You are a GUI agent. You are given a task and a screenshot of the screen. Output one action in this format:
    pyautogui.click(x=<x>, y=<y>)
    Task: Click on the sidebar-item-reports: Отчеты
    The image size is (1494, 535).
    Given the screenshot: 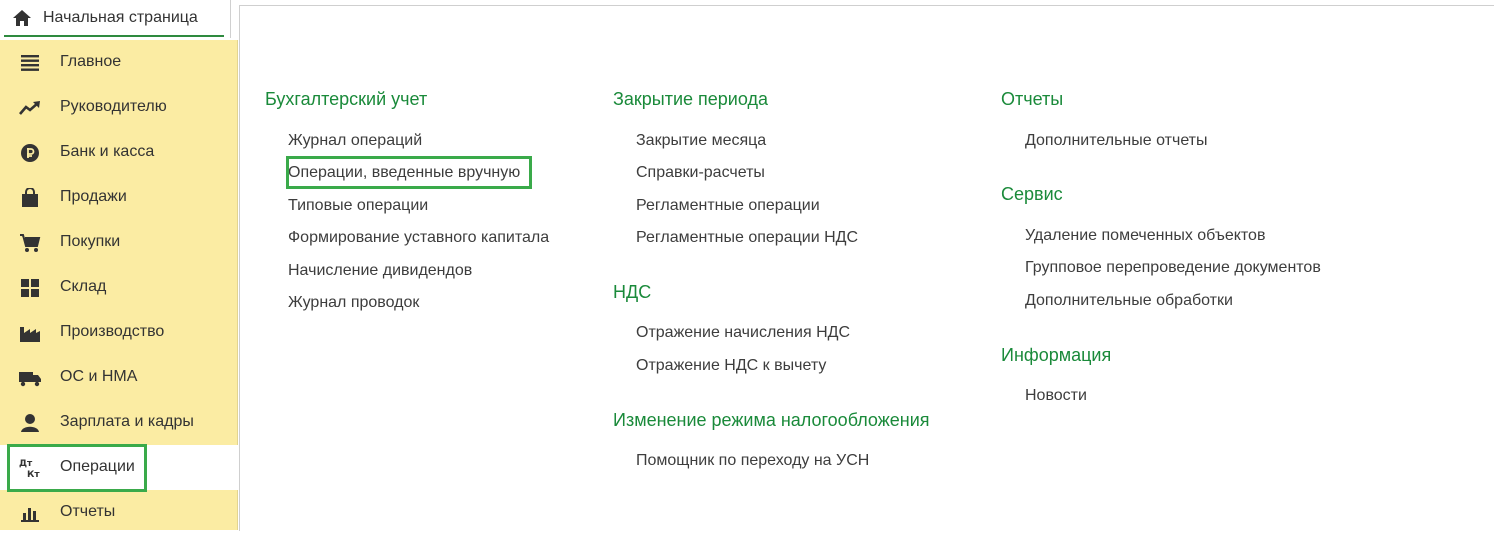 What is the action you would take?
    pyautogui.click(x=119, y=512)
    